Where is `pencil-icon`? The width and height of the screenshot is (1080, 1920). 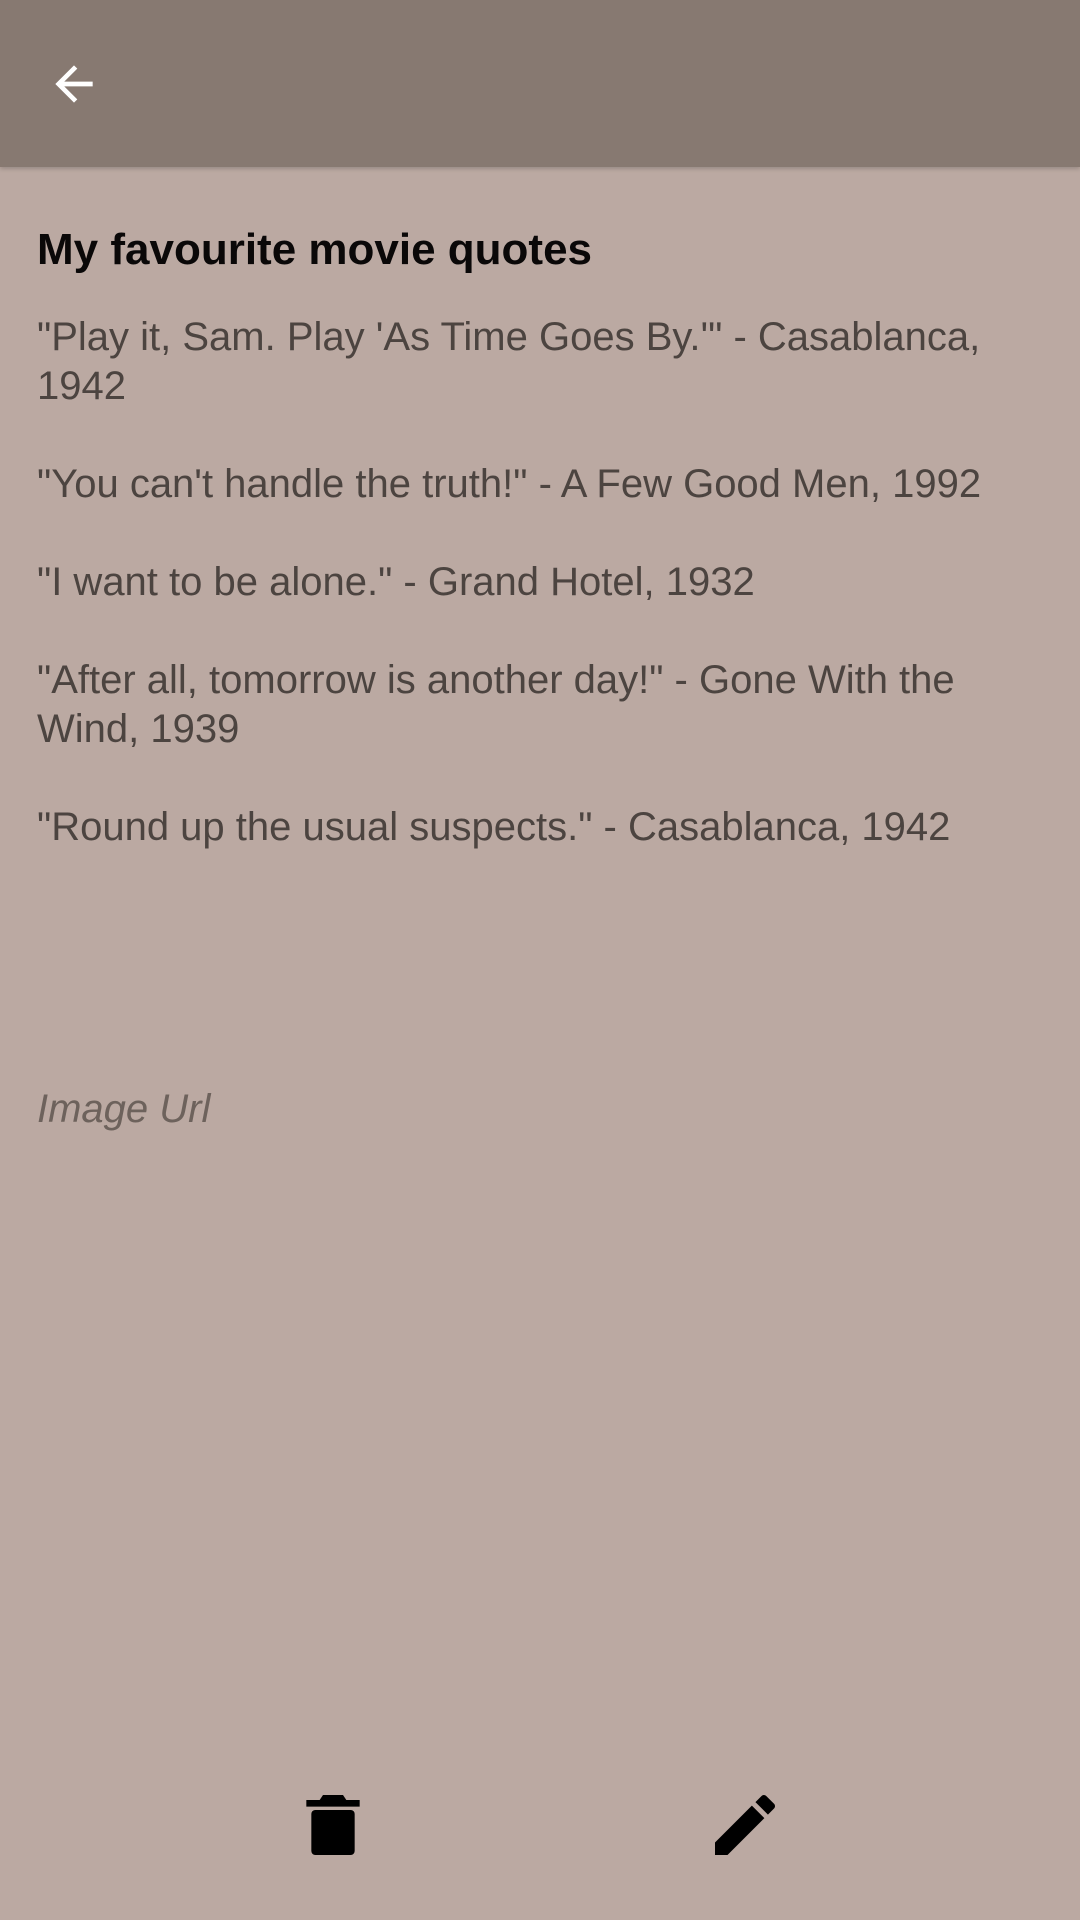
pencil-icon is located at coordinates (745, 1824).